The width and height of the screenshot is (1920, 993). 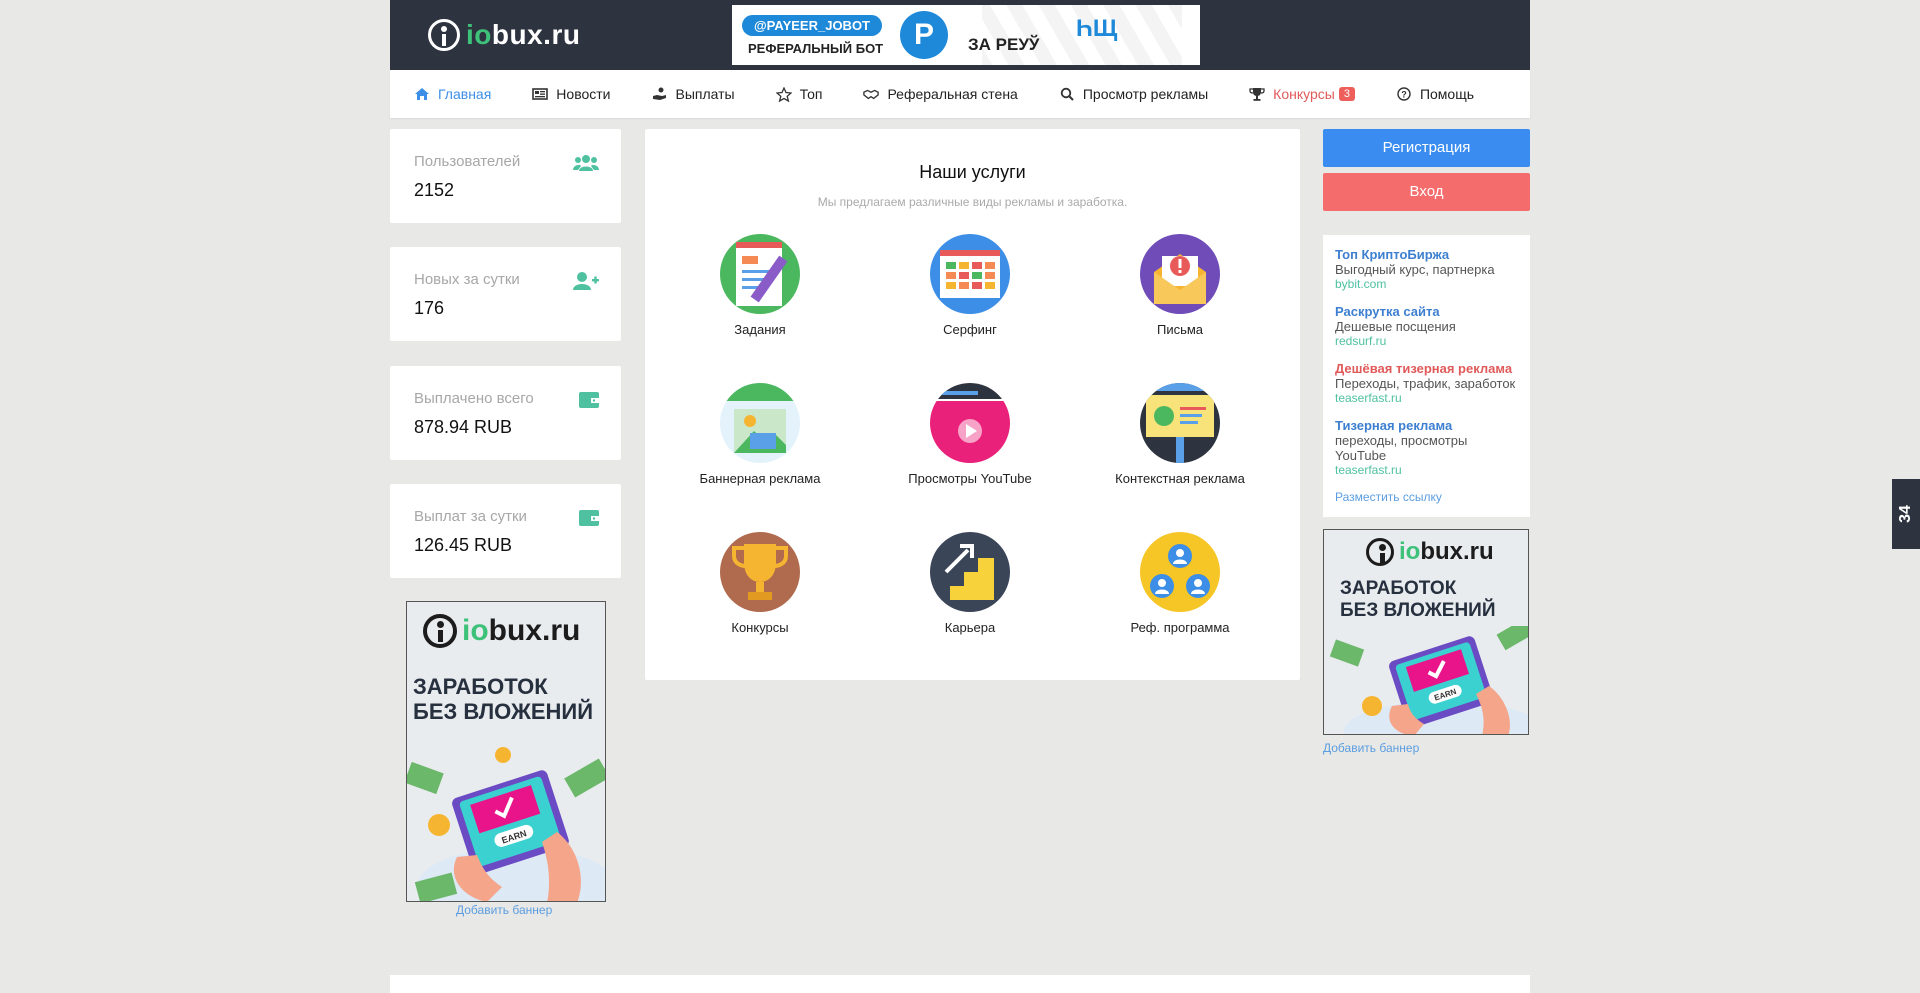 What do you see at coordinates (1067, 94) in the screenshot?
I see `search-icon` at bounding box center [1067, 94].